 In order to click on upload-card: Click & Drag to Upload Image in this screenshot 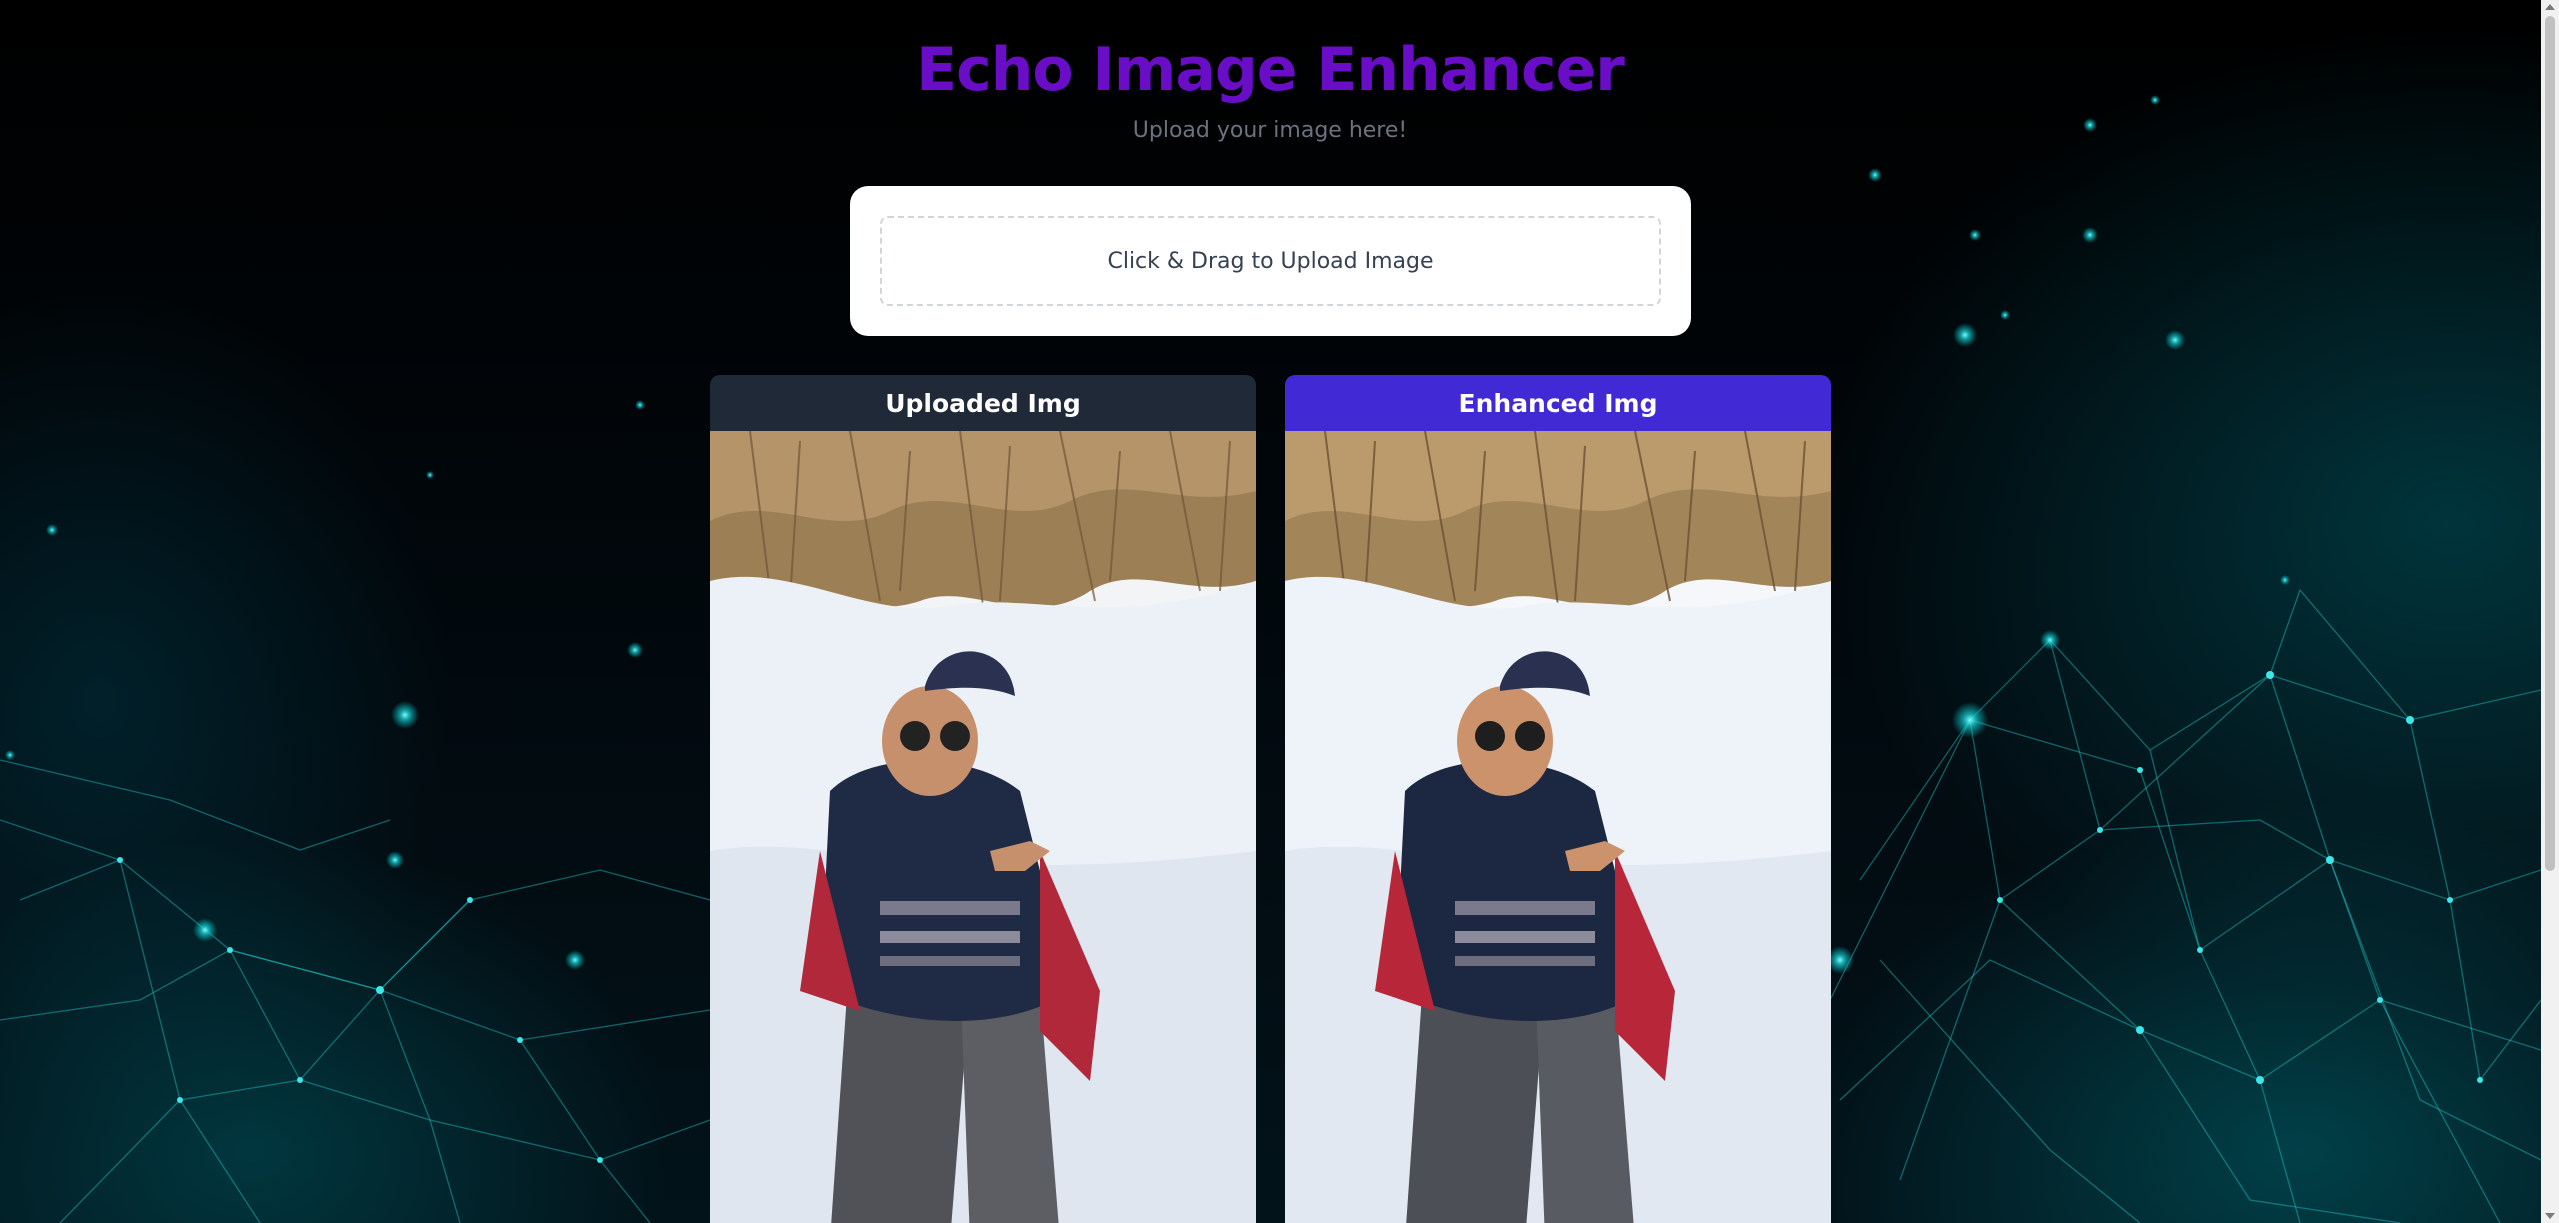, I will do `click(1270, 261)`.